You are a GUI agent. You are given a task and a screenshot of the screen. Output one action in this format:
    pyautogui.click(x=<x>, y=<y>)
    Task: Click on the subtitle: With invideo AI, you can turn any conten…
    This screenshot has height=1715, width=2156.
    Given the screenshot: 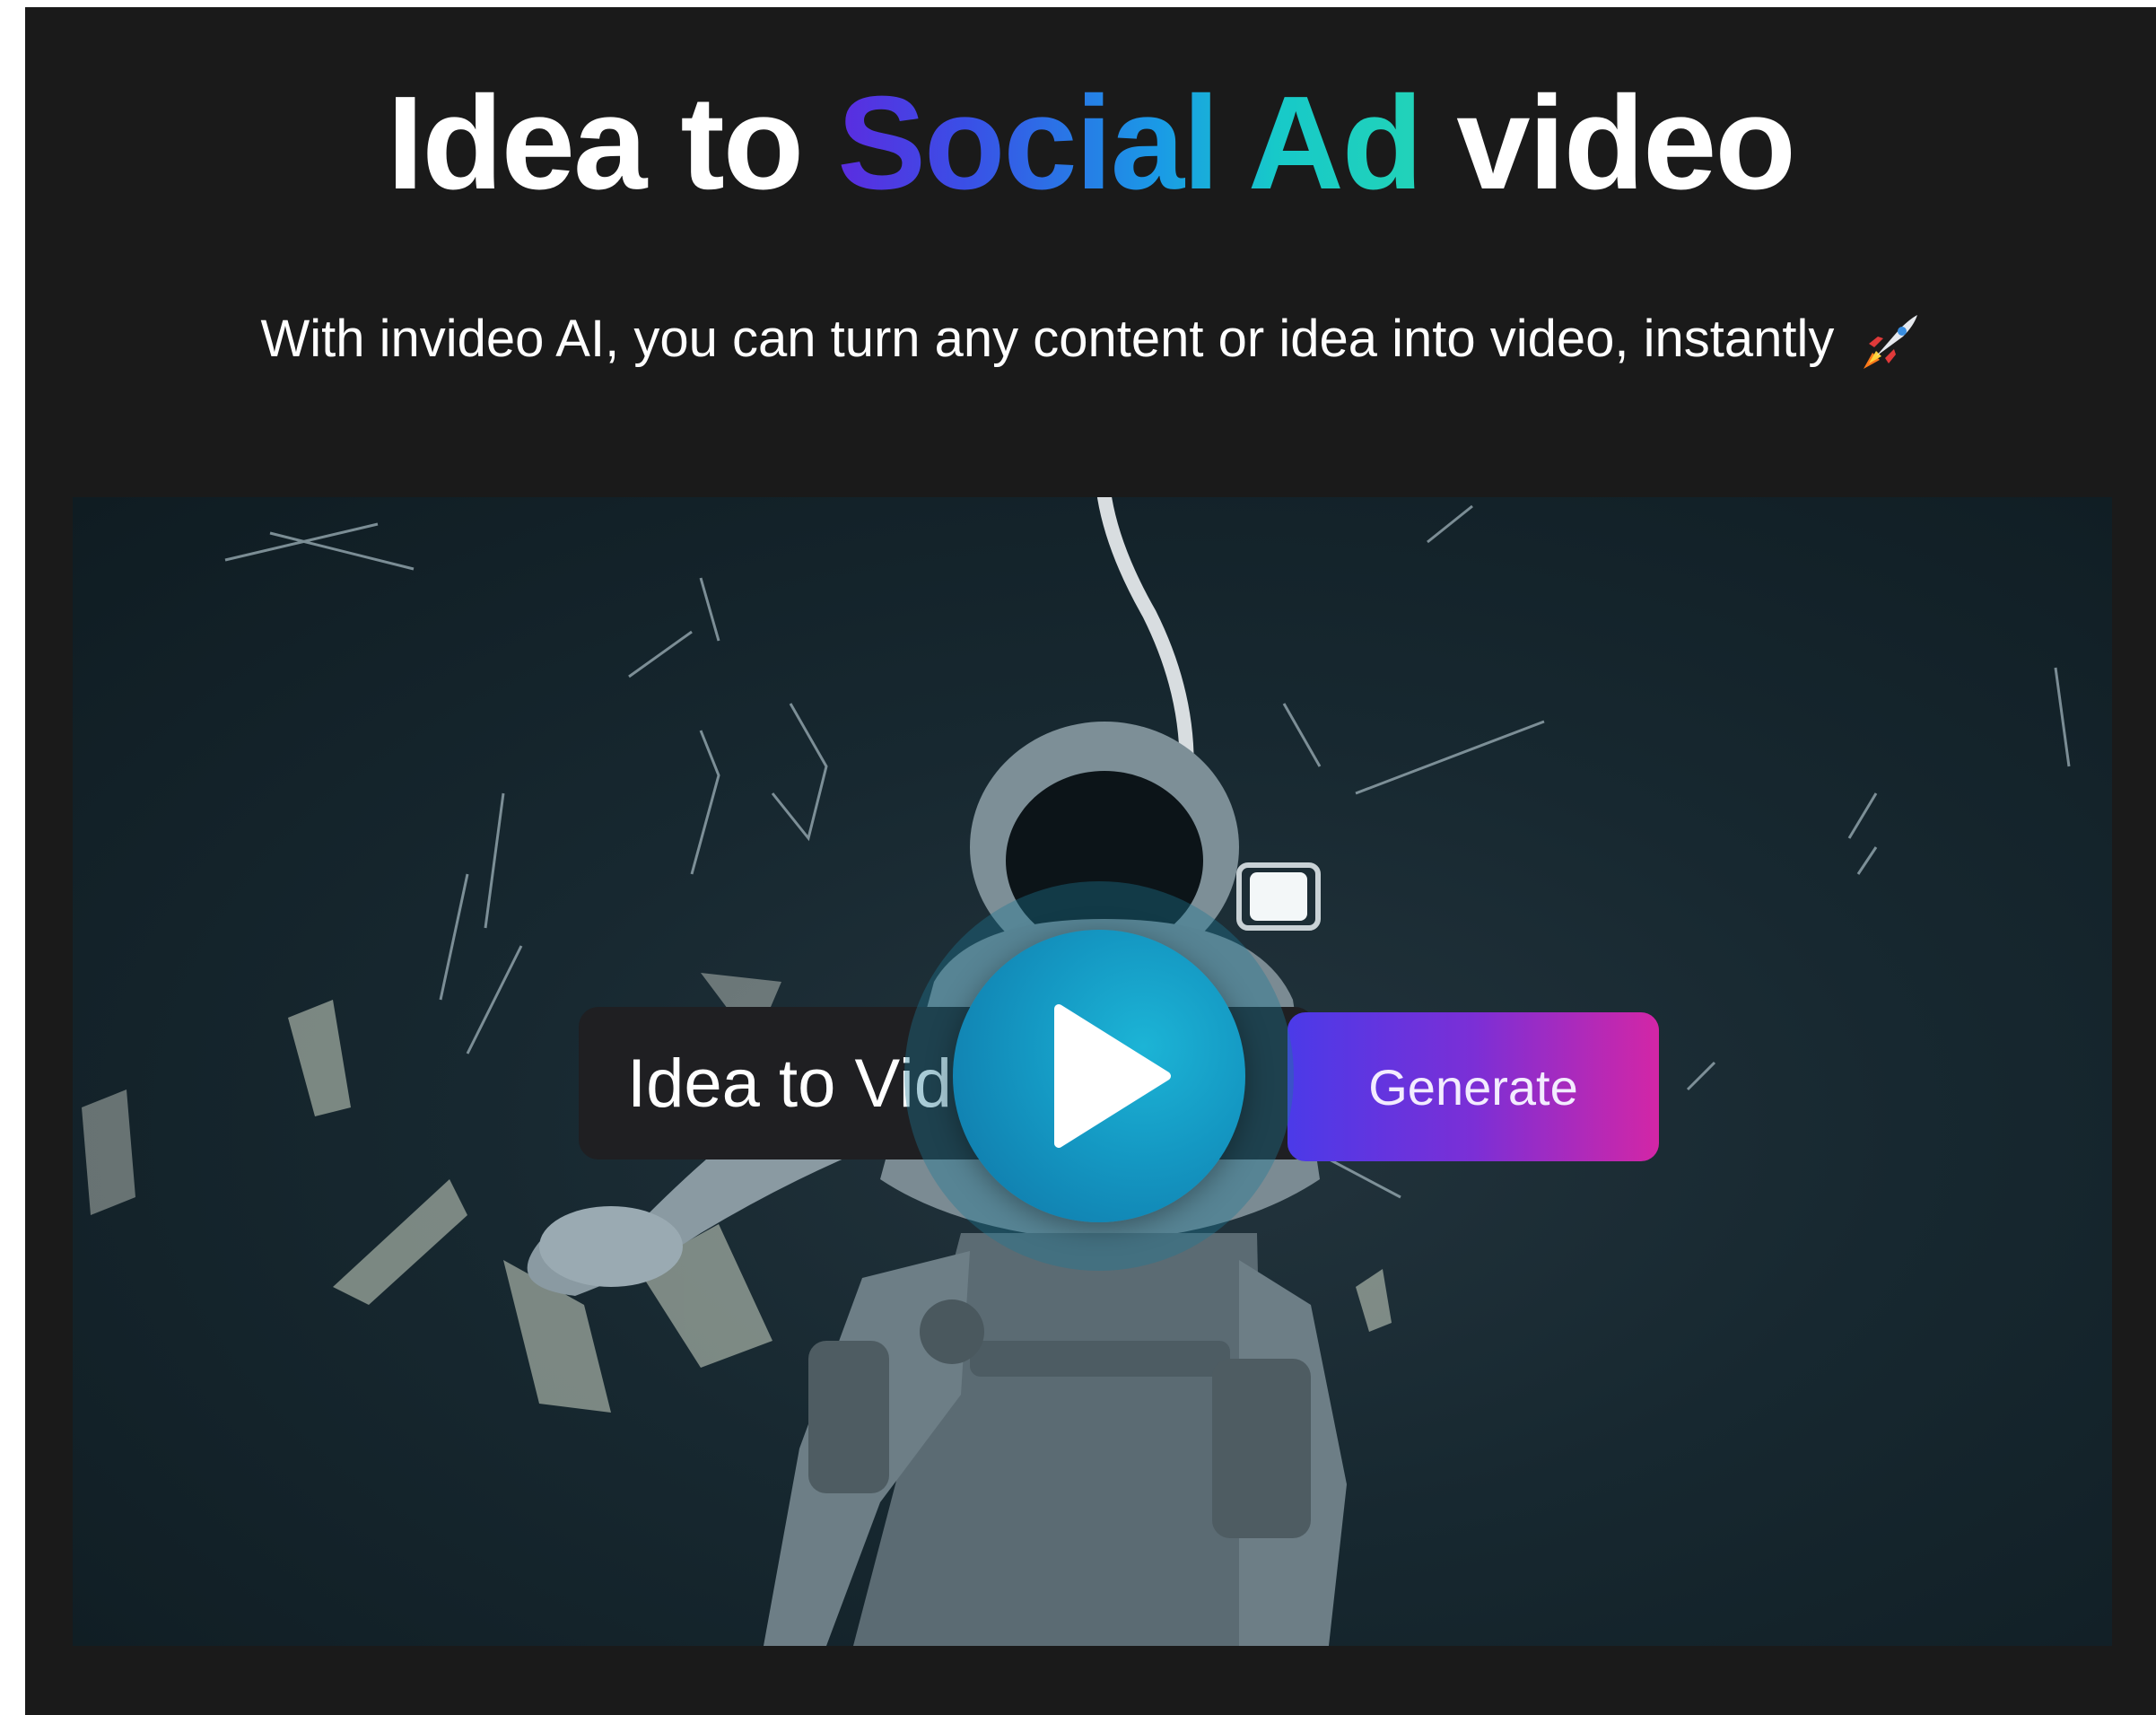 What is the action you would take?
    pyautogui.click(x=1090, y=339)
    